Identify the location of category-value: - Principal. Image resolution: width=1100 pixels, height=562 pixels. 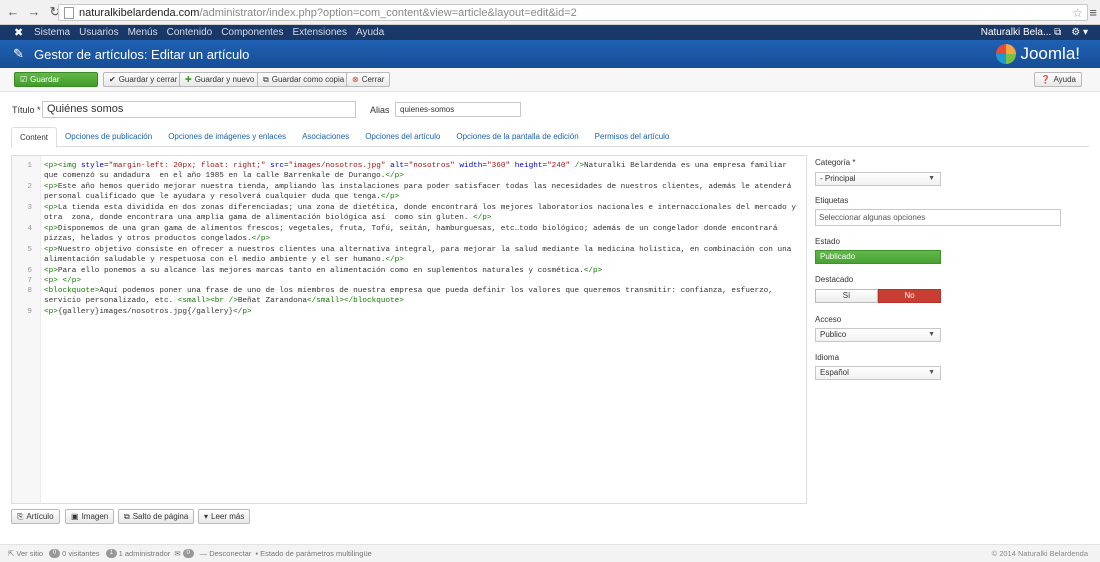
(838, 178).